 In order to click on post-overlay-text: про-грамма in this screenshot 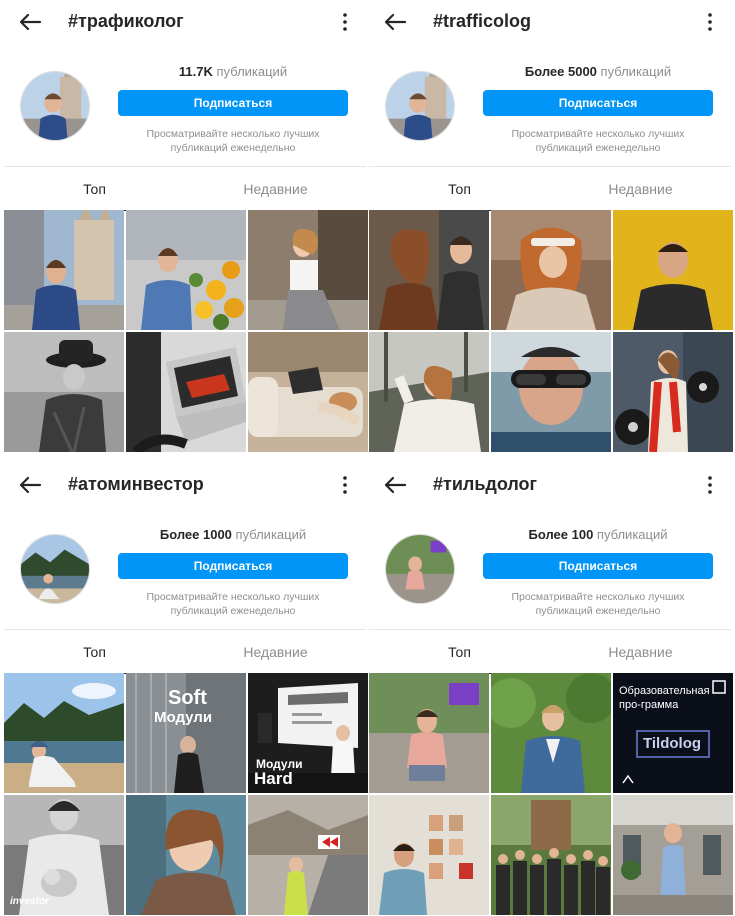, I will do `click(649, 705)`.